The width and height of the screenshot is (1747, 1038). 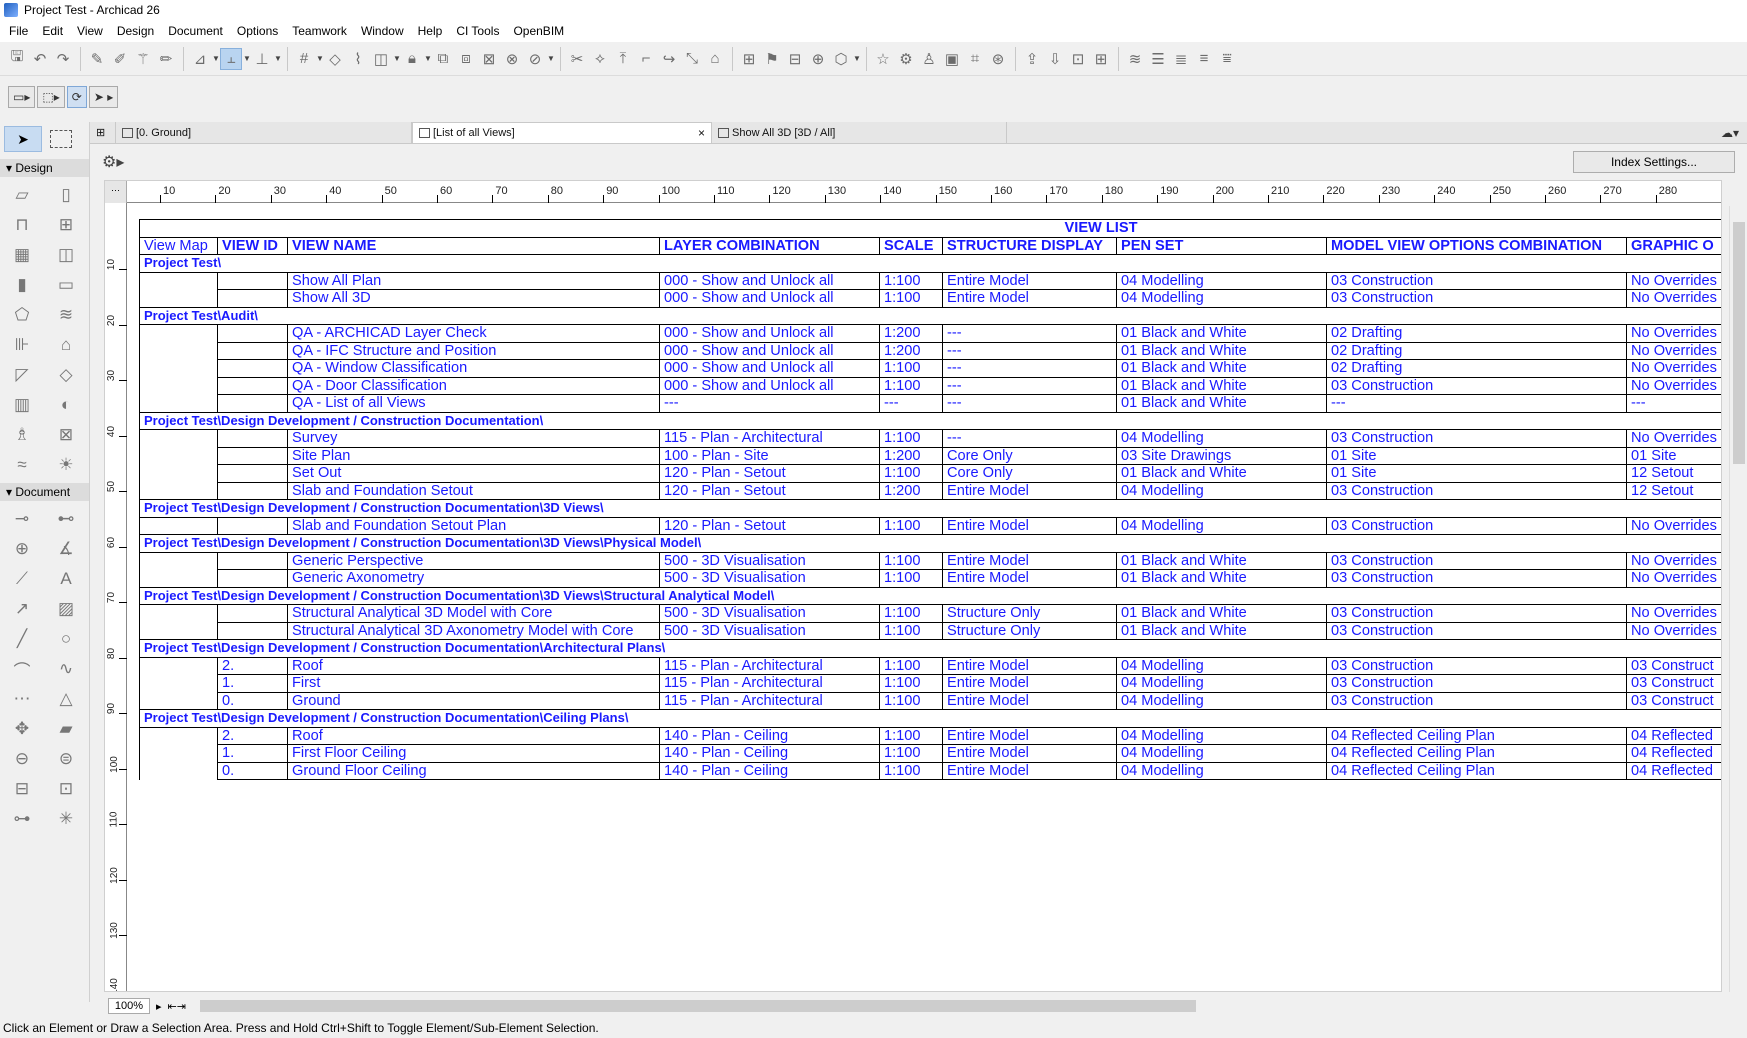 I want to click on lamp-tool-icon: ☀, so click(x=66, y=465).